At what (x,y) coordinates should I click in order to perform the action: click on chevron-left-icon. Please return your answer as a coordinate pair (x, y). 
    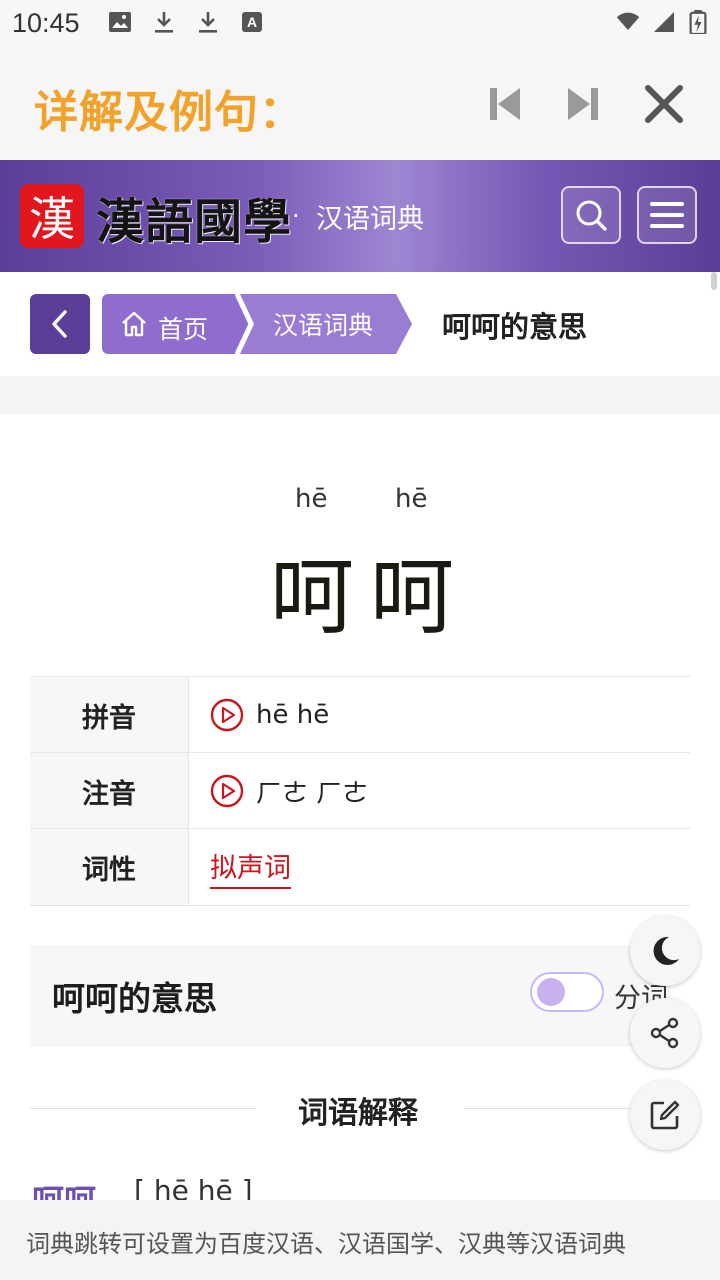
    Looking at the image, I should click on (59, 324).